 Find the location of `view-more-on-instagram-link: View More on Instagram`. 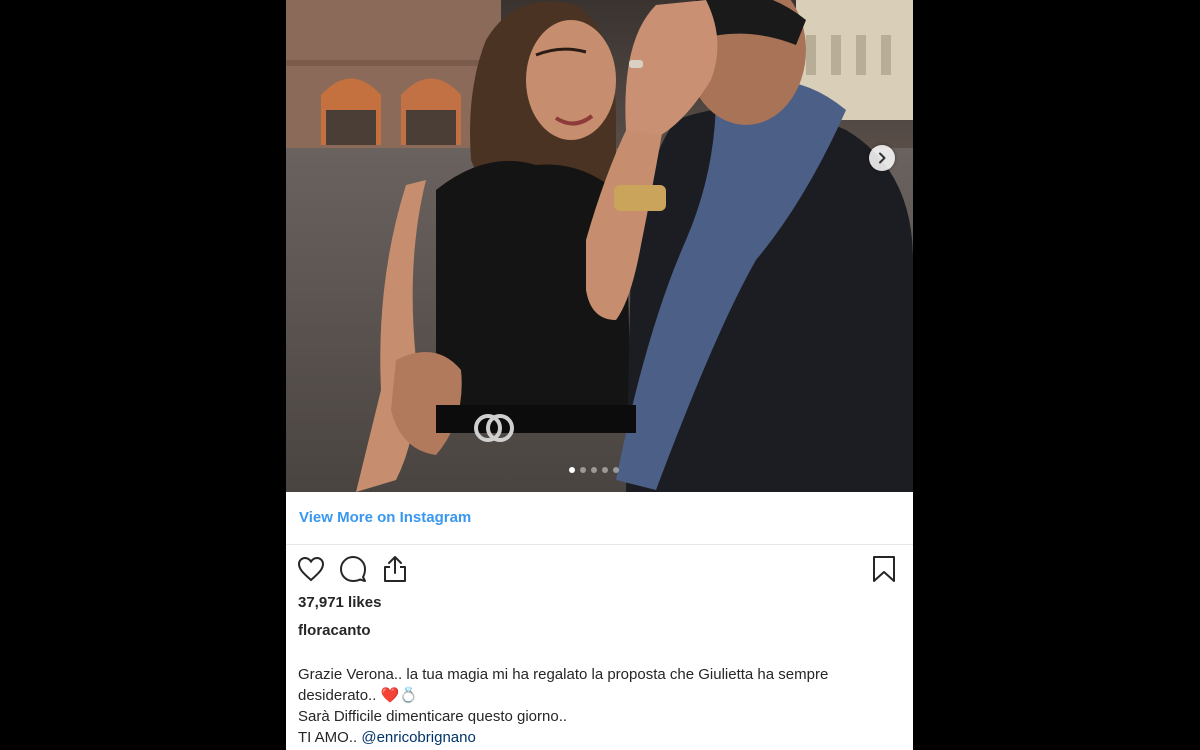

view-more-on-instagram-link: View More on Instagram is located at coordinates (385, 517).